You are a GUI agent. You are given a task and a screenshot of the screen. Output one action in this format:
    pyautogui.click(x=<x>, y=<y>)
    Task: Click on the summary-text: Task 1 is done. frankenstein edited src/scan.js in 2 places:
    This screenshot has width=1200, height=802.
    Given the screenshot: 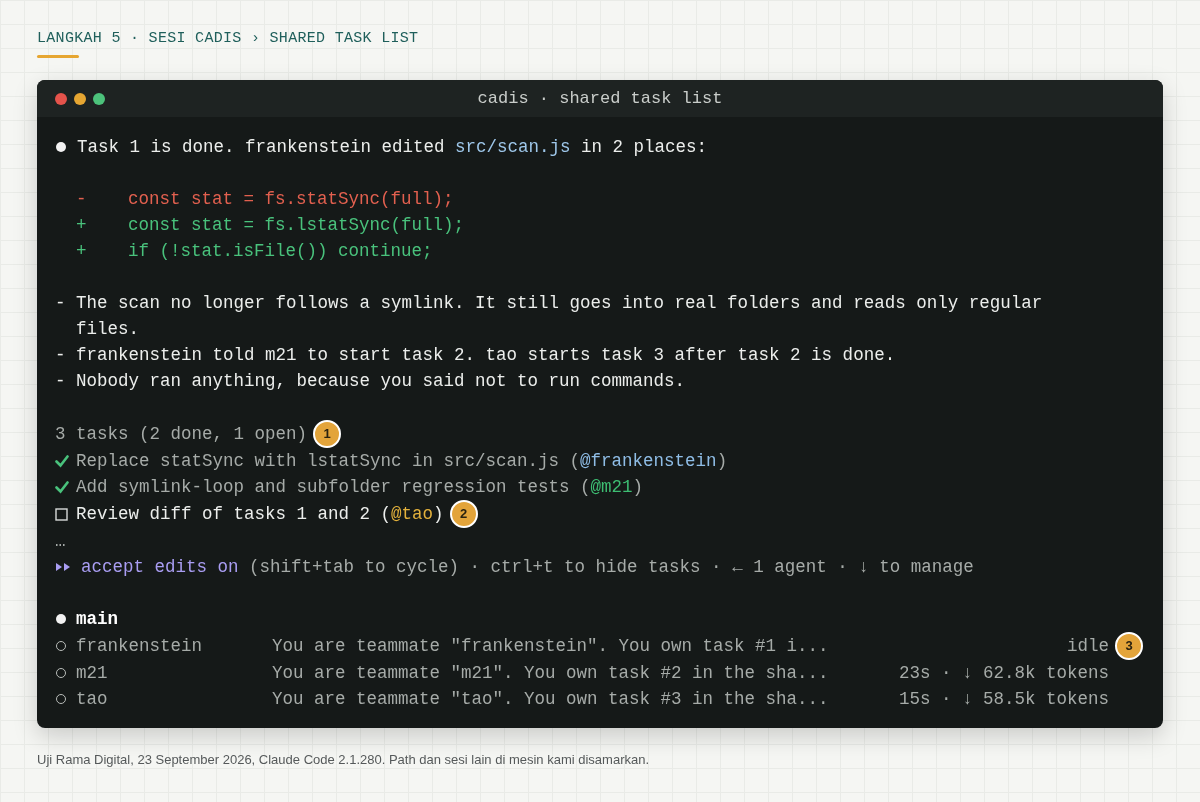 What is the action you would take?
    pyautogui.click(x=392, y=147)
    